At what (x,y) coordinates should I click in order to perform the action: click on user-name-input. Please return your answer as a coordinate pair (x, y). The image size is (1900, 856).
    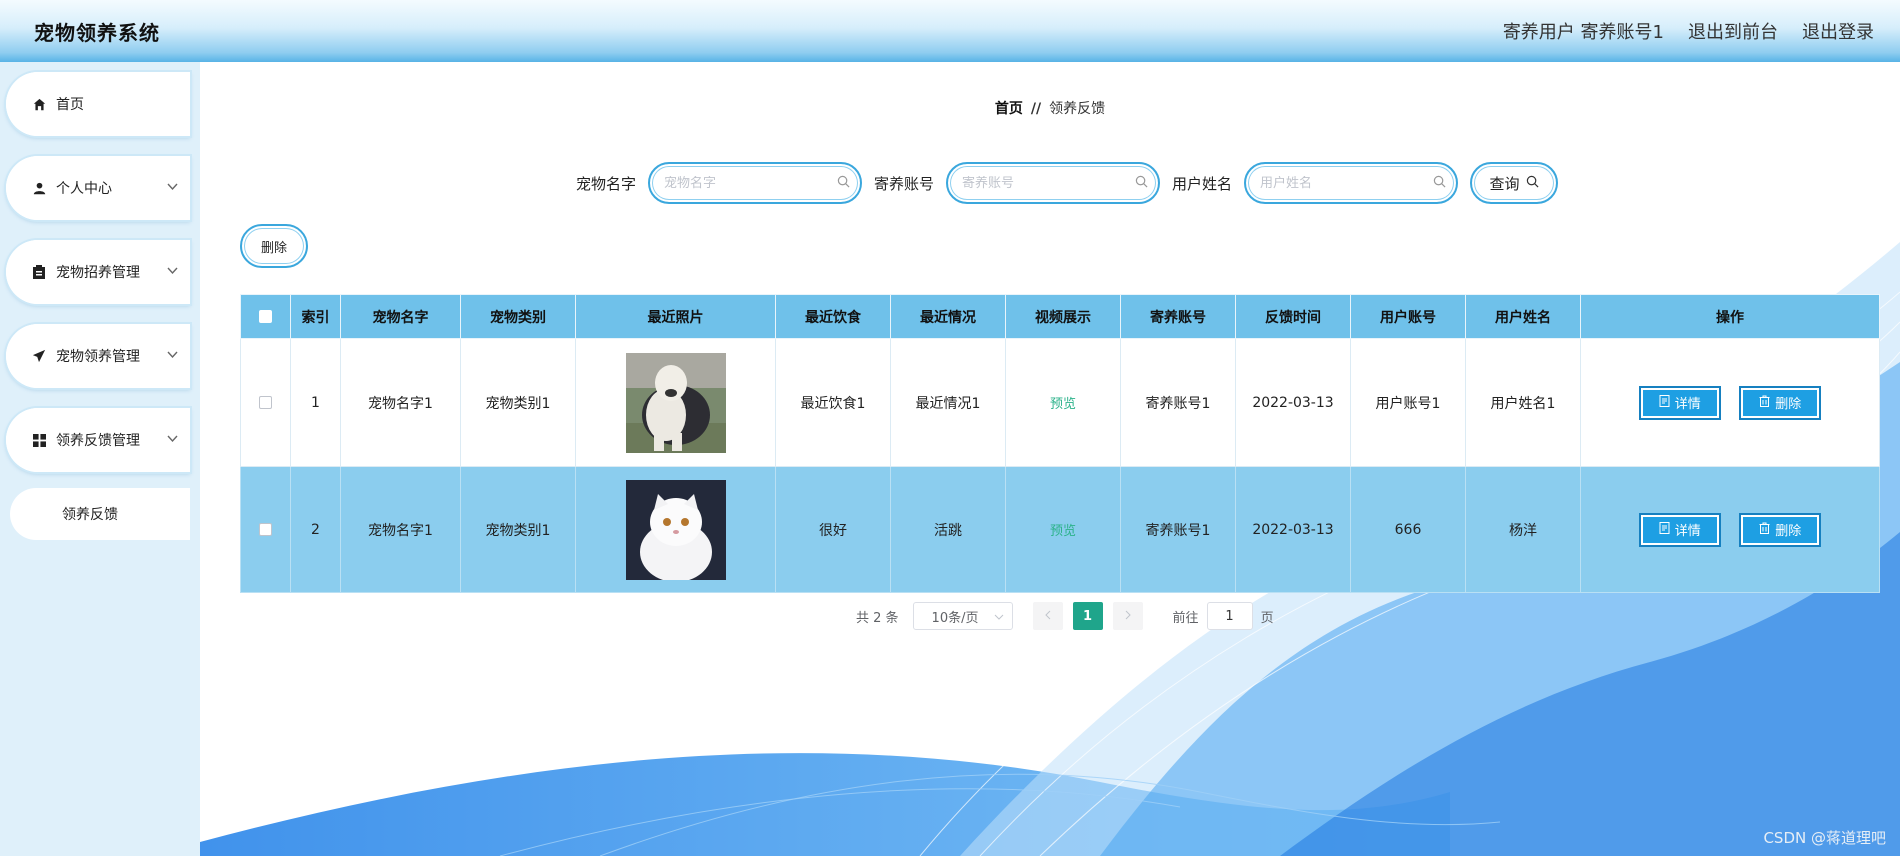
    Looking at the image, I should click on (1342, 183).